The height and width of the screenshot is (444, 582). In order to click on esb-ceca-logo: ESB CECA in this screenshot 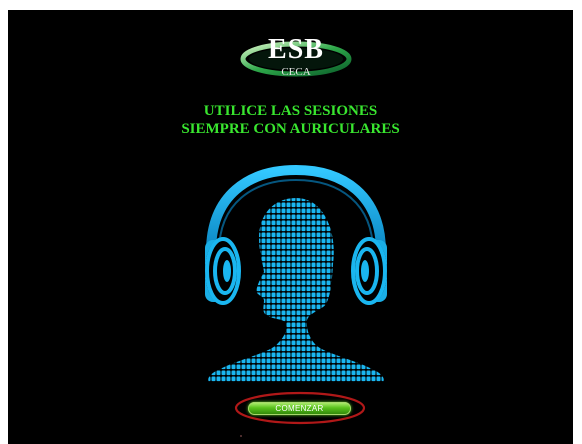, I will do `click(296, 60)`.